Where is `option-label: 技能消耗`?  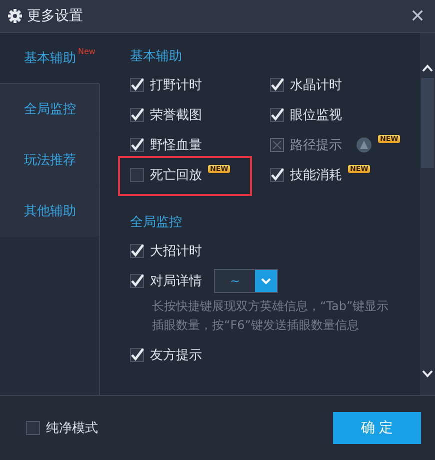
option-label: 技能消耗 is located at coordinates (316, 175).